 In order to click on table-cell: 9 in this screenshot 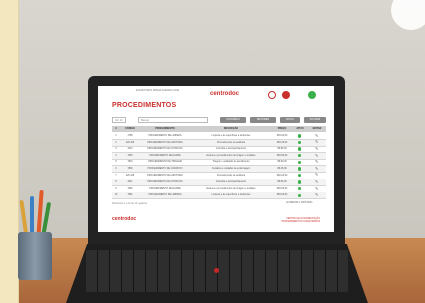, I will do `click(116, 188)`.